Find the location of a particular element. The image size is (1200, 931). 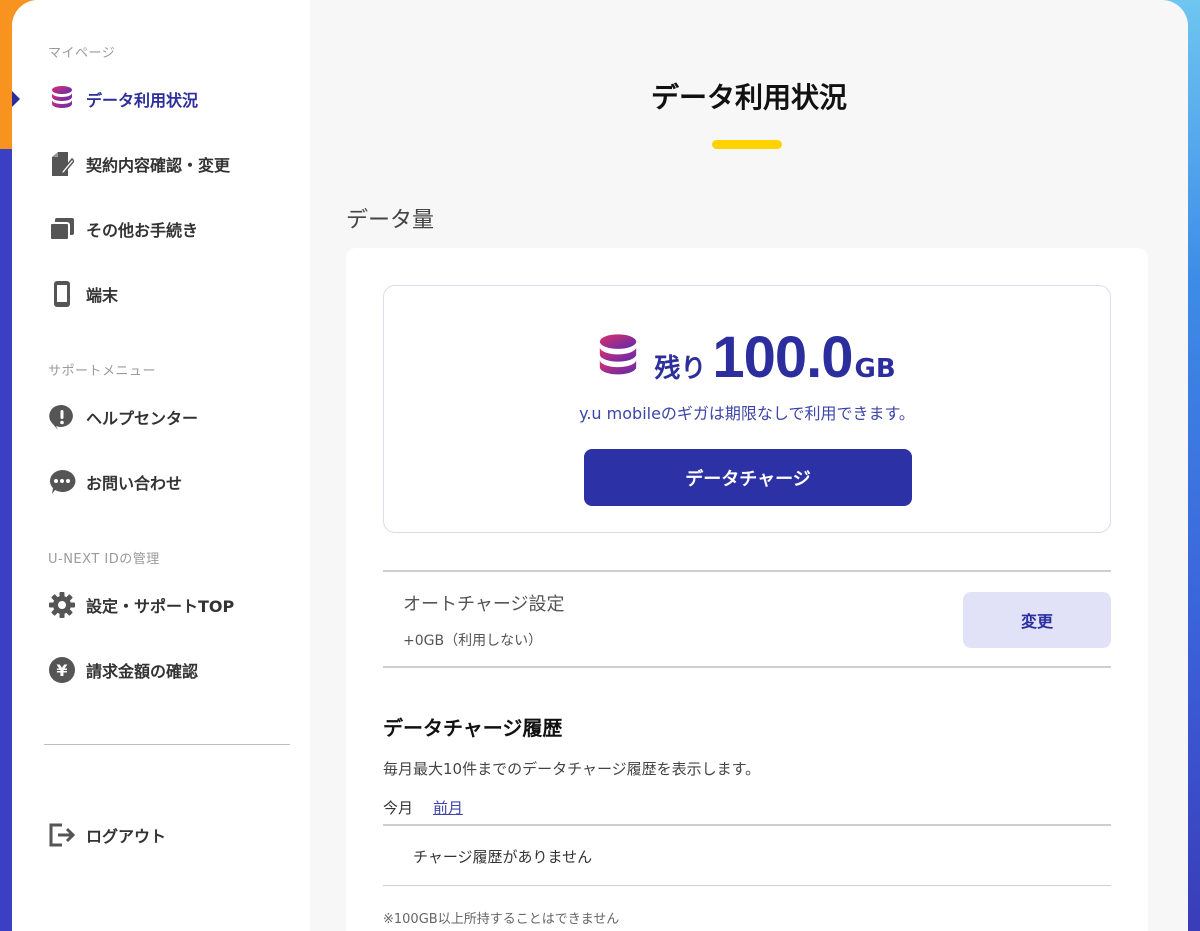

sidebar-item-help-center: ヘルプセンター is located at coordinates (161, 416).